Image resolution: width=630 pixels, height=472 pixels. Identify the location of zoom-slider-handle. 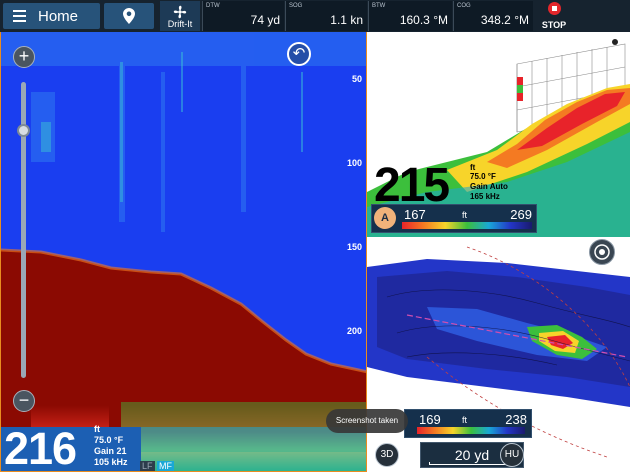
(23, 130).